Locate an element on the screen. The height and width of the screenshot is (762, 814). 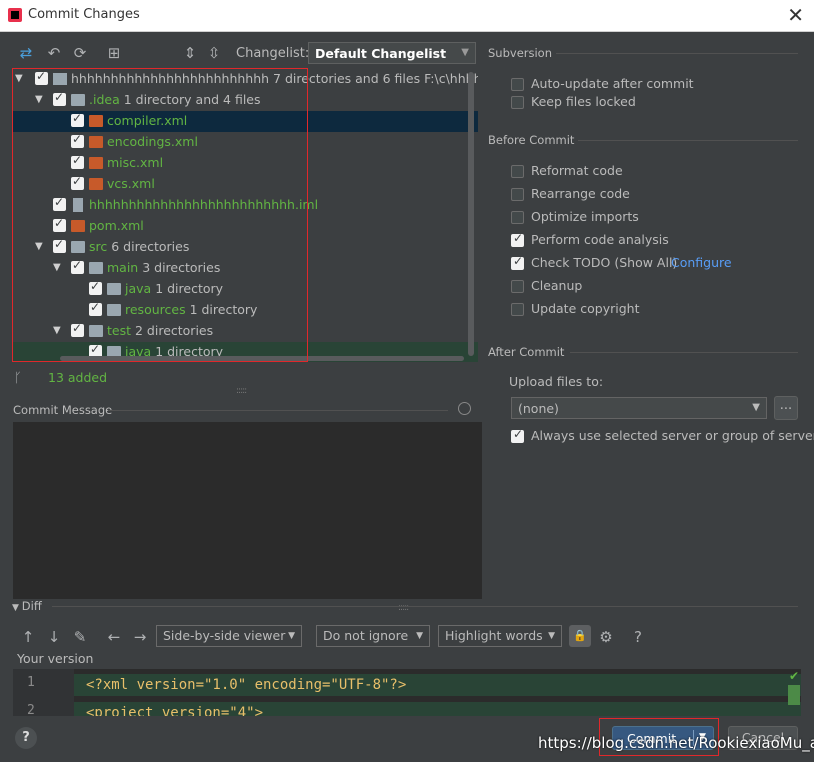
tree-row-misc: misc.xml is located at coordinates (245, 163).